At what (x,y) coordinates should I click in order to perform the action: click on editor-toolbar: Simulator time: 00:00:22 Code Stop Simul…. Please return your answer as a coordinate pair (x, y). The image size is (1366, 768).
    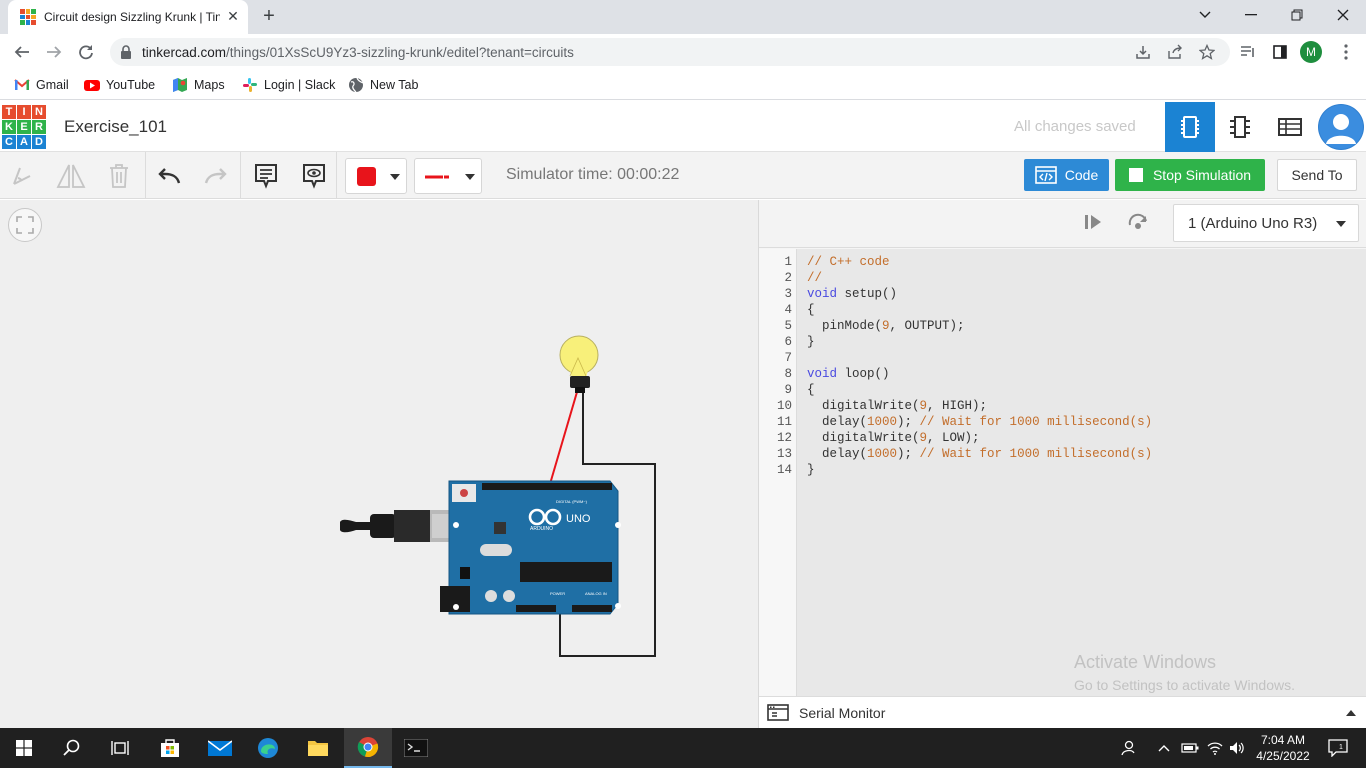
    Looking at the image, I should click on (683, 175).